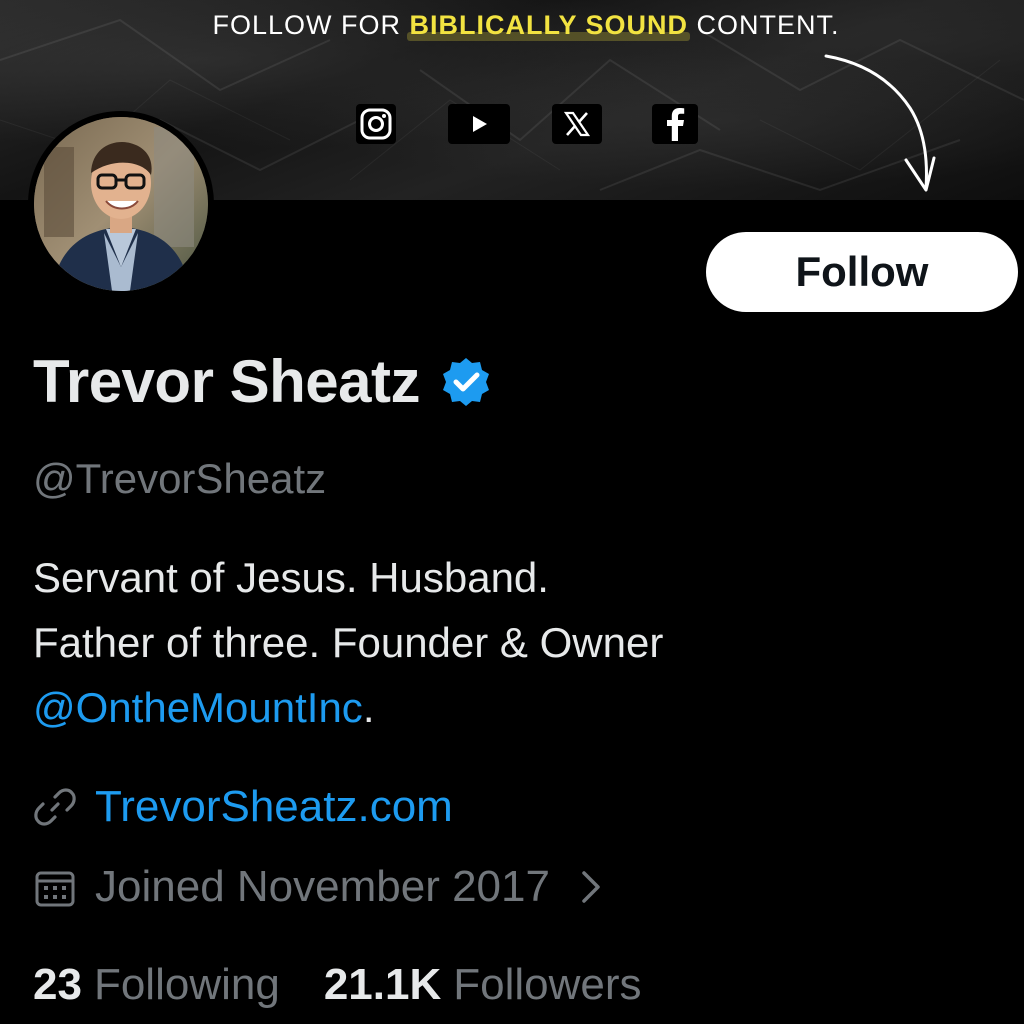 This screenshot has width=1024, height=1024. I want to click on youtube-icon, so click(479, 124).